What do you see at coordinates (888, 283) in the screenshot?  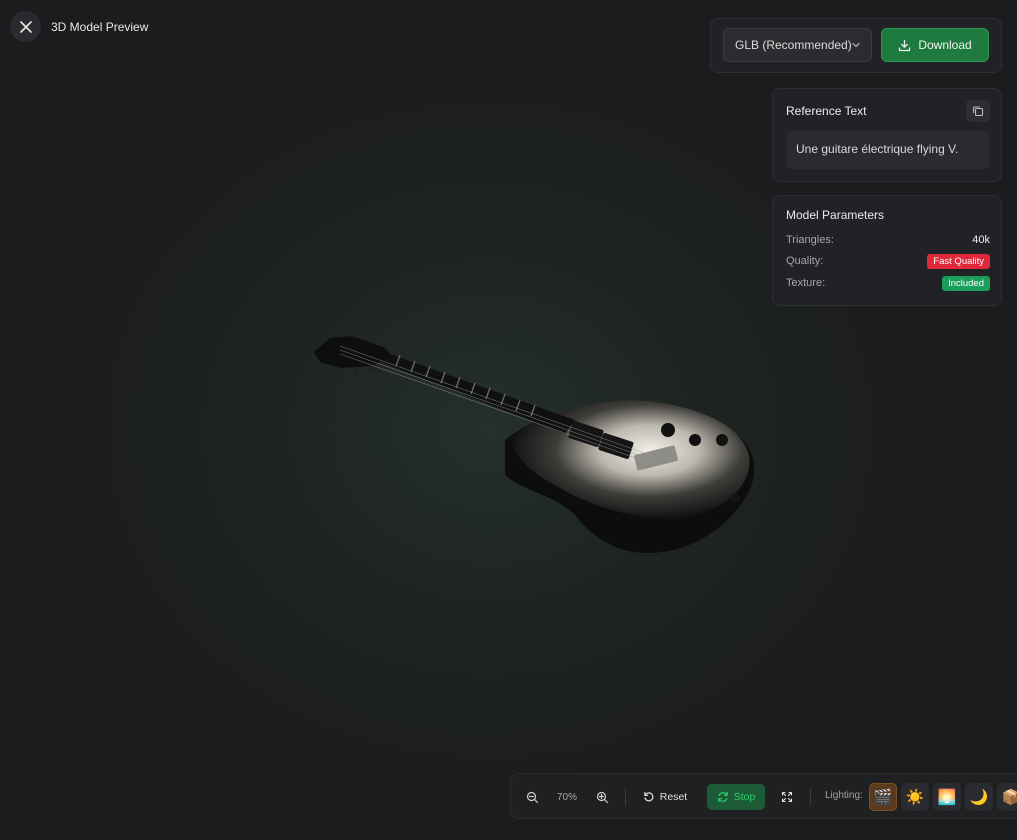 I see `param-row-texture: Texture: Included` at bounding box center [888, 283].